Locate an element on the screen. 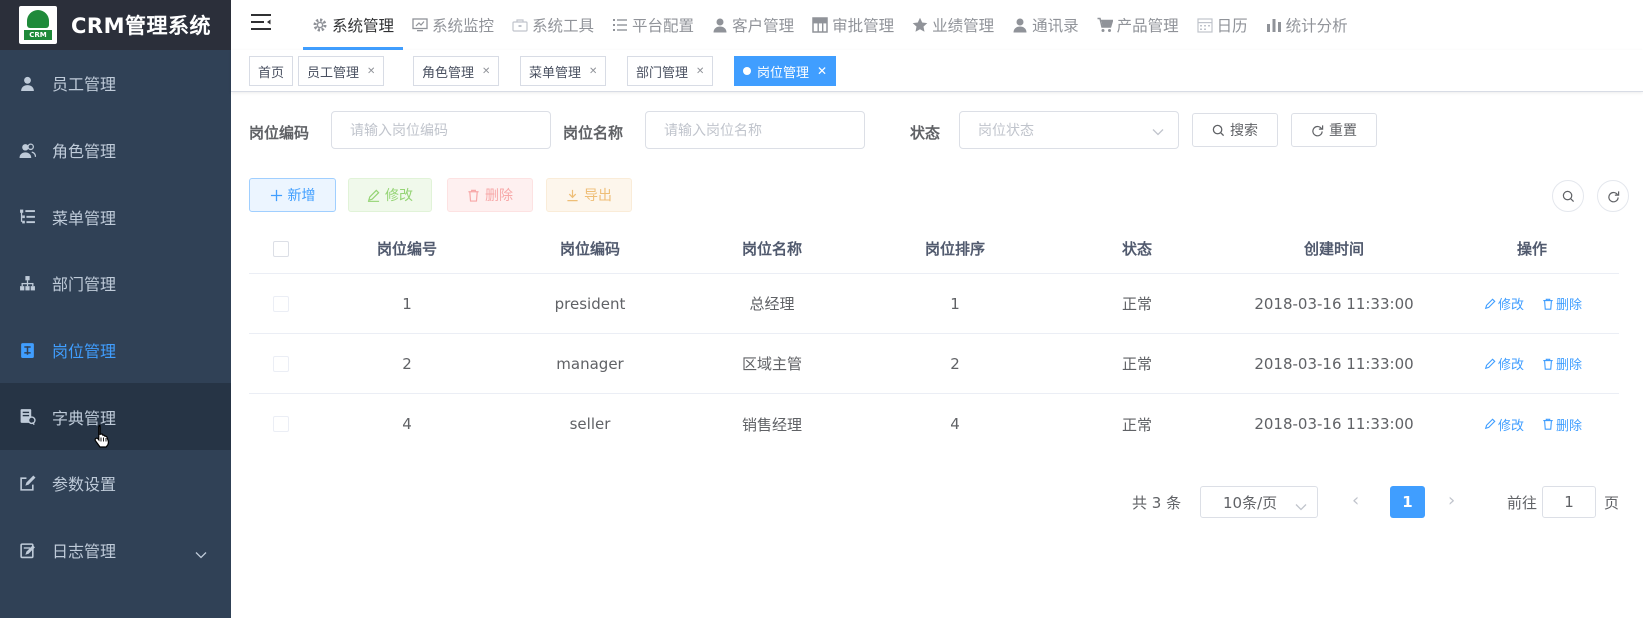 The image size is (1643, 618). trash-icon is located at coordinates (1548, 304).